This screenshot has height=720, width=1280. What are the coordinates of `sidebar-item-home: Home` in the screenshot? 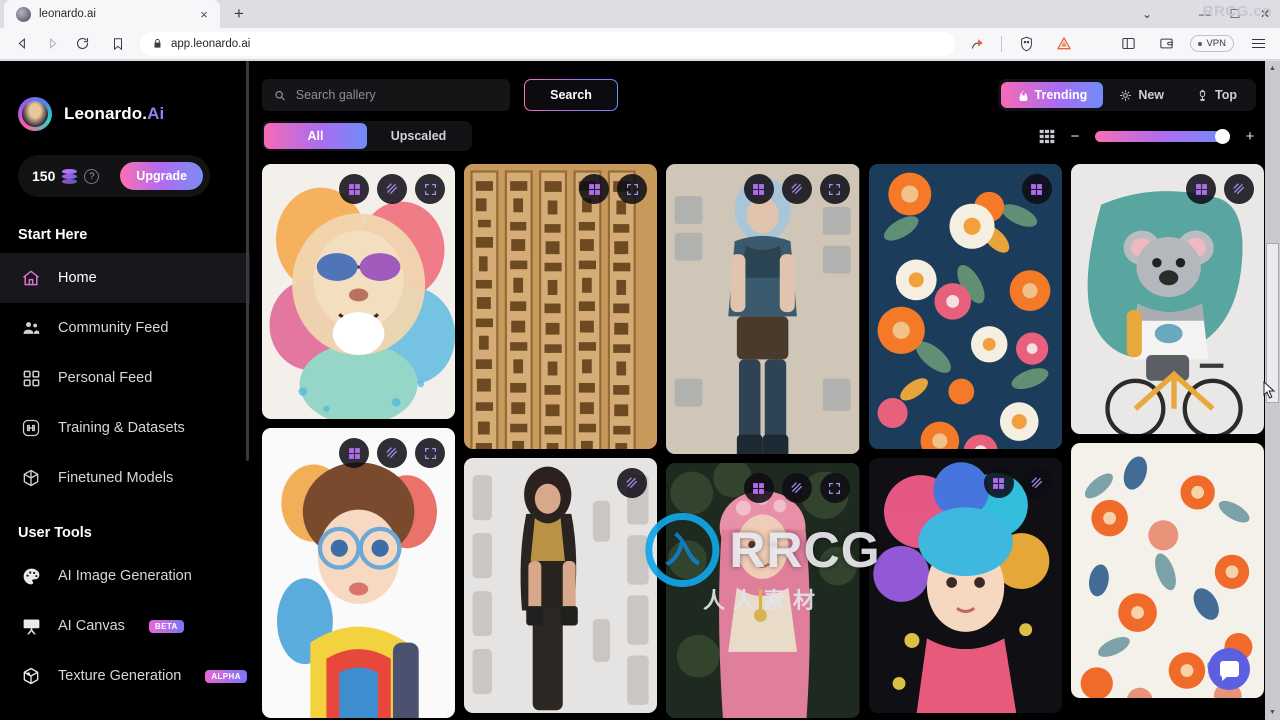 It's located at (125, 278).